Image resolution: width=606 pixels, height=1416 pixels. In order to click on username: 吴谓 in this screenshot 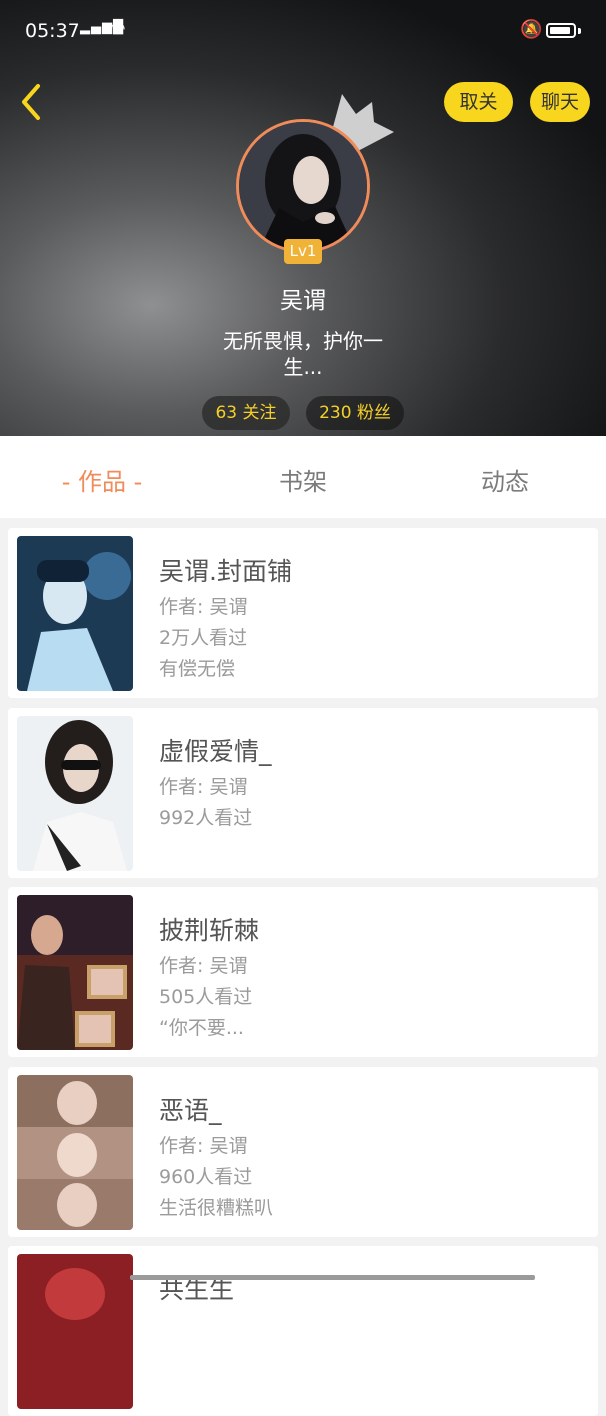, I will do `click(303, 301)`.